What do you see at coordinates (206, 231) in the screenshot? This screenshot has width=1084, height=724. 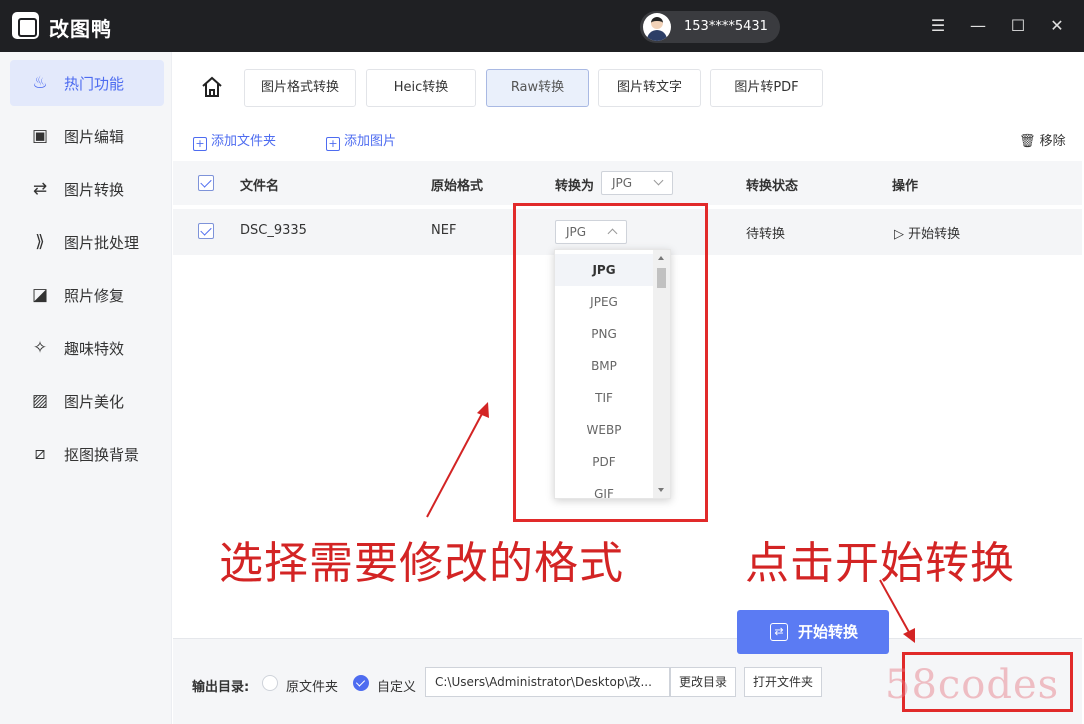 I see `row-checkbox` at bounding box center [206, 231].